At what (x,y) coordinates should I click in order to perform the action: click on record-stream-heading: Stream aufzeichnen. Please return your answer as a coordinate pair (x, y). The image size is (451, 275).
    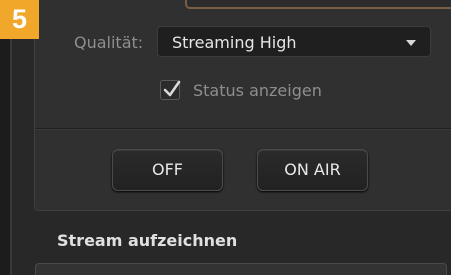
    Looking at the image, I should click on (147, 240).